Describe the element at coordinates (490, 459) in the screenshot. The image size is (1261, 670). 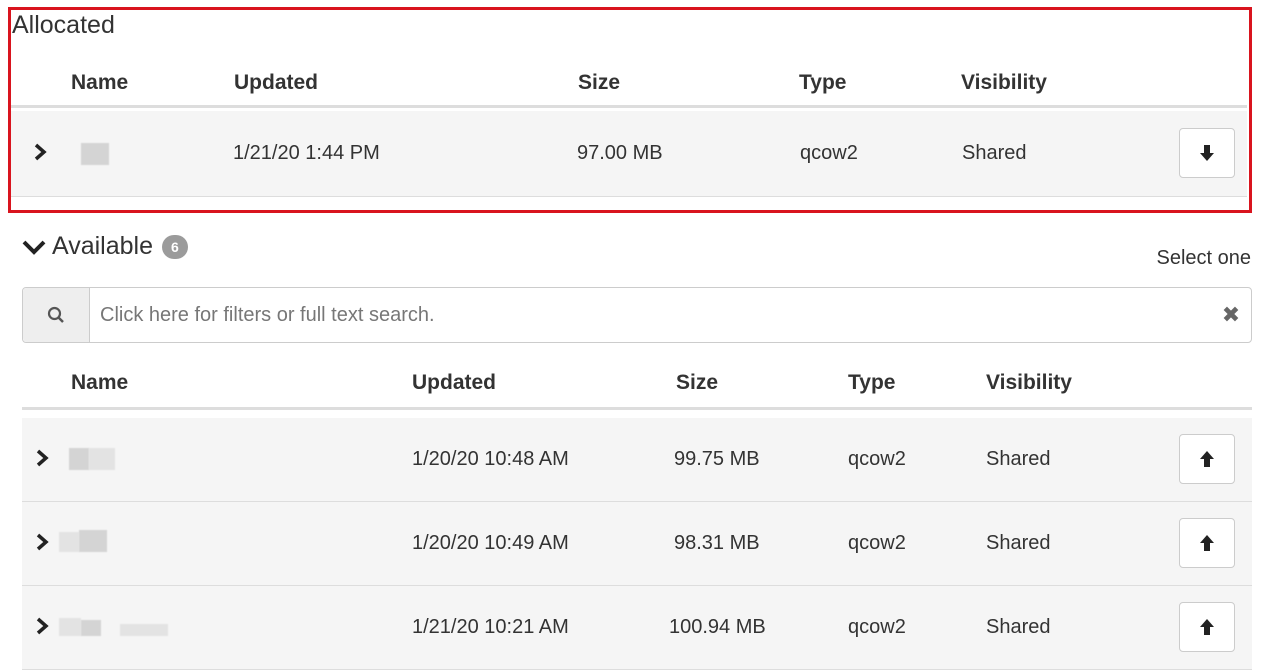
I see `cell-updated: 1/20/20 10:48 AM` at that location.